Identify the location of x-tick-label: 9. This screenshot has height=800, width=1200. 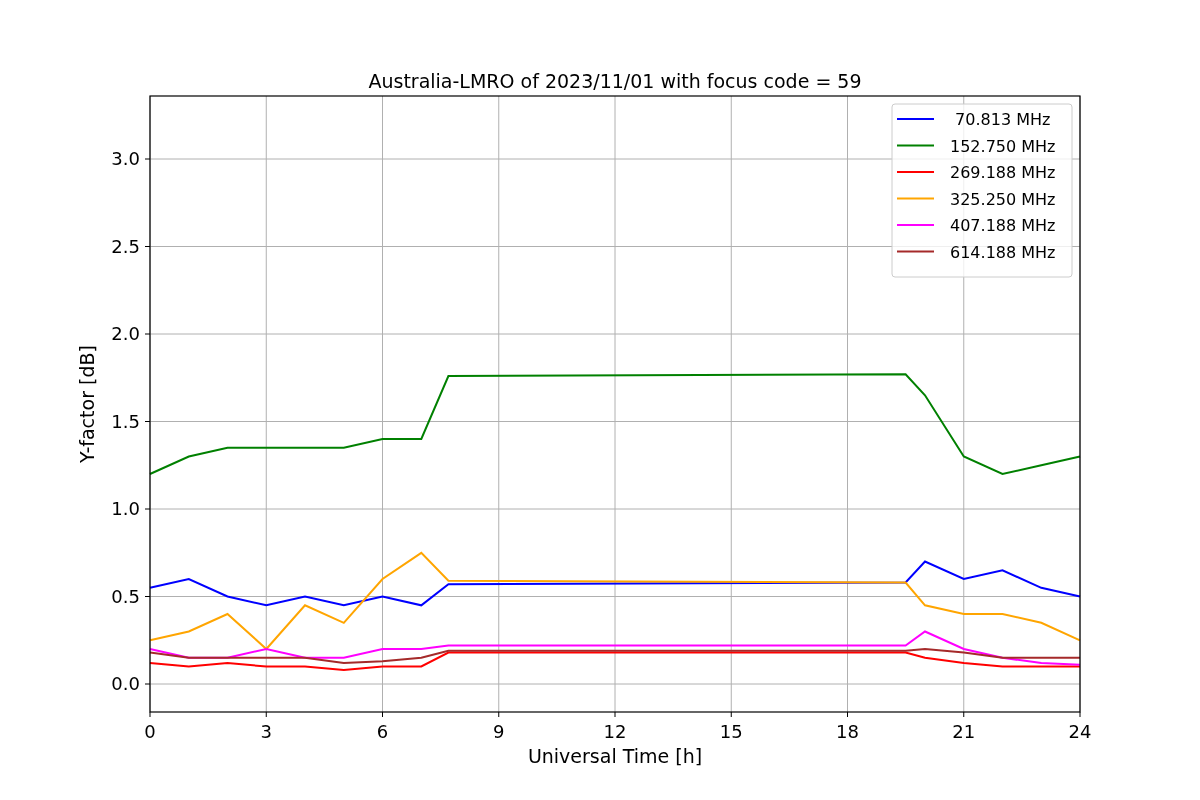
(499, 731).